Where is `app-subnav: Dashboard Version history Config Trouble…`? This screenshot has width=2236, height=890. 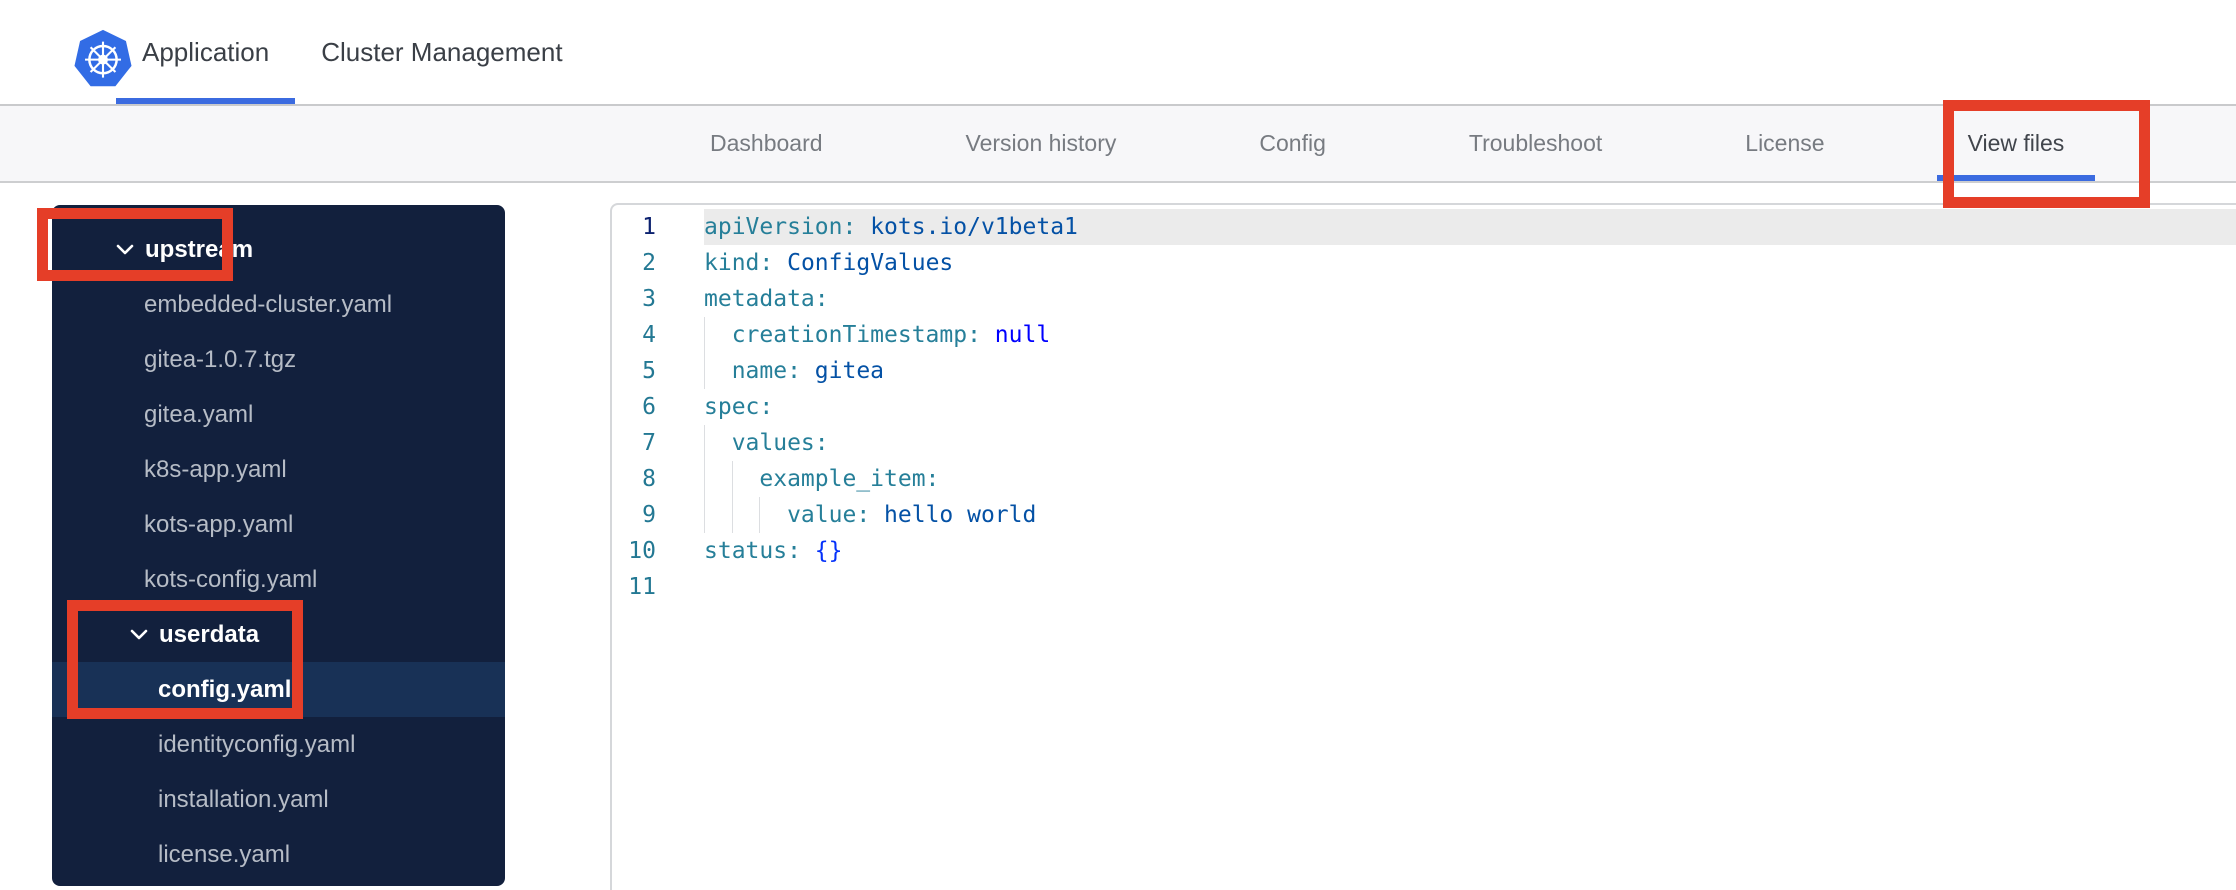 app-subnav: Dashboard Version history Config Trouble… is located at coordinates (1118, 144).